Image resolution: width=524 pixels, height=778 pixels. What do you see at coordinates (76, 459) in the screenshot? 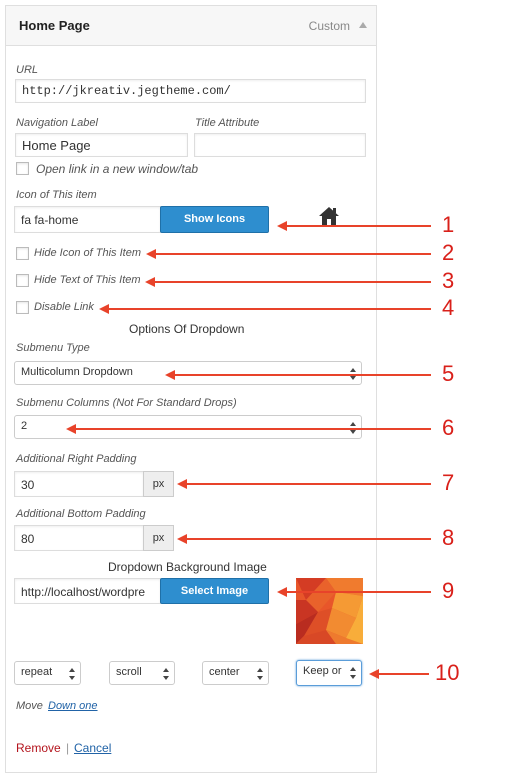
I see `right-padding-label: Additional Right Padding` at bounding box center [76, 459].